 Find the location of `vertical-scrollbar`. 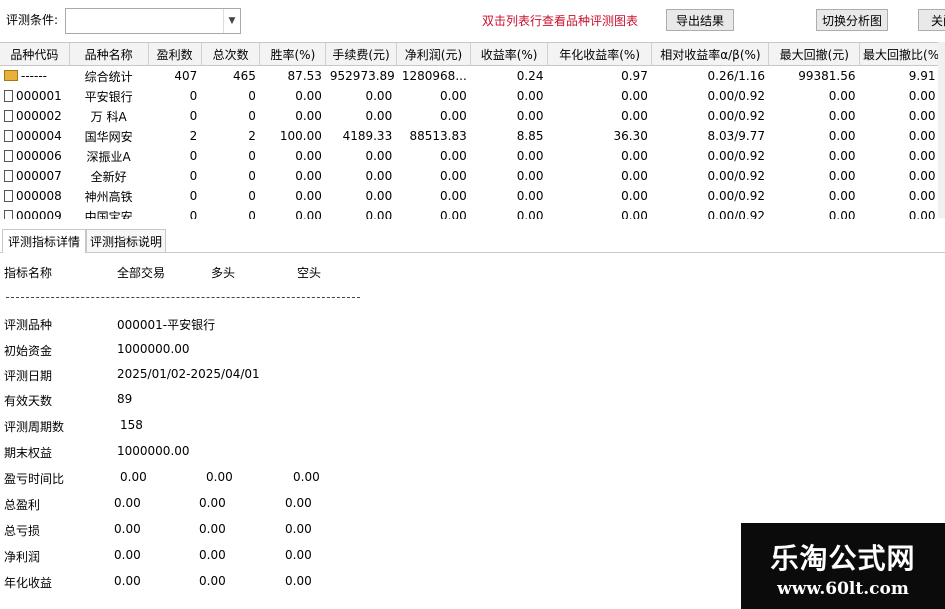

vertical-scrollbar is located at coordinates (941, 130).